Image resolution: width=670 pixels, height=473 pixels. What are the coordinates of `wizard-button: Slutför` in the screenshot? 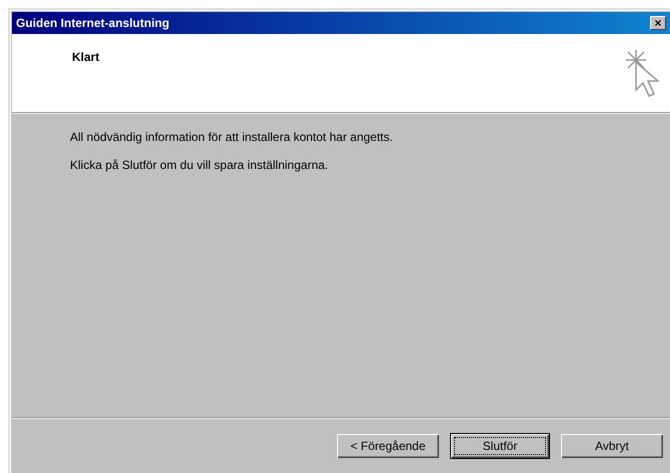 It's located at (500, 446).